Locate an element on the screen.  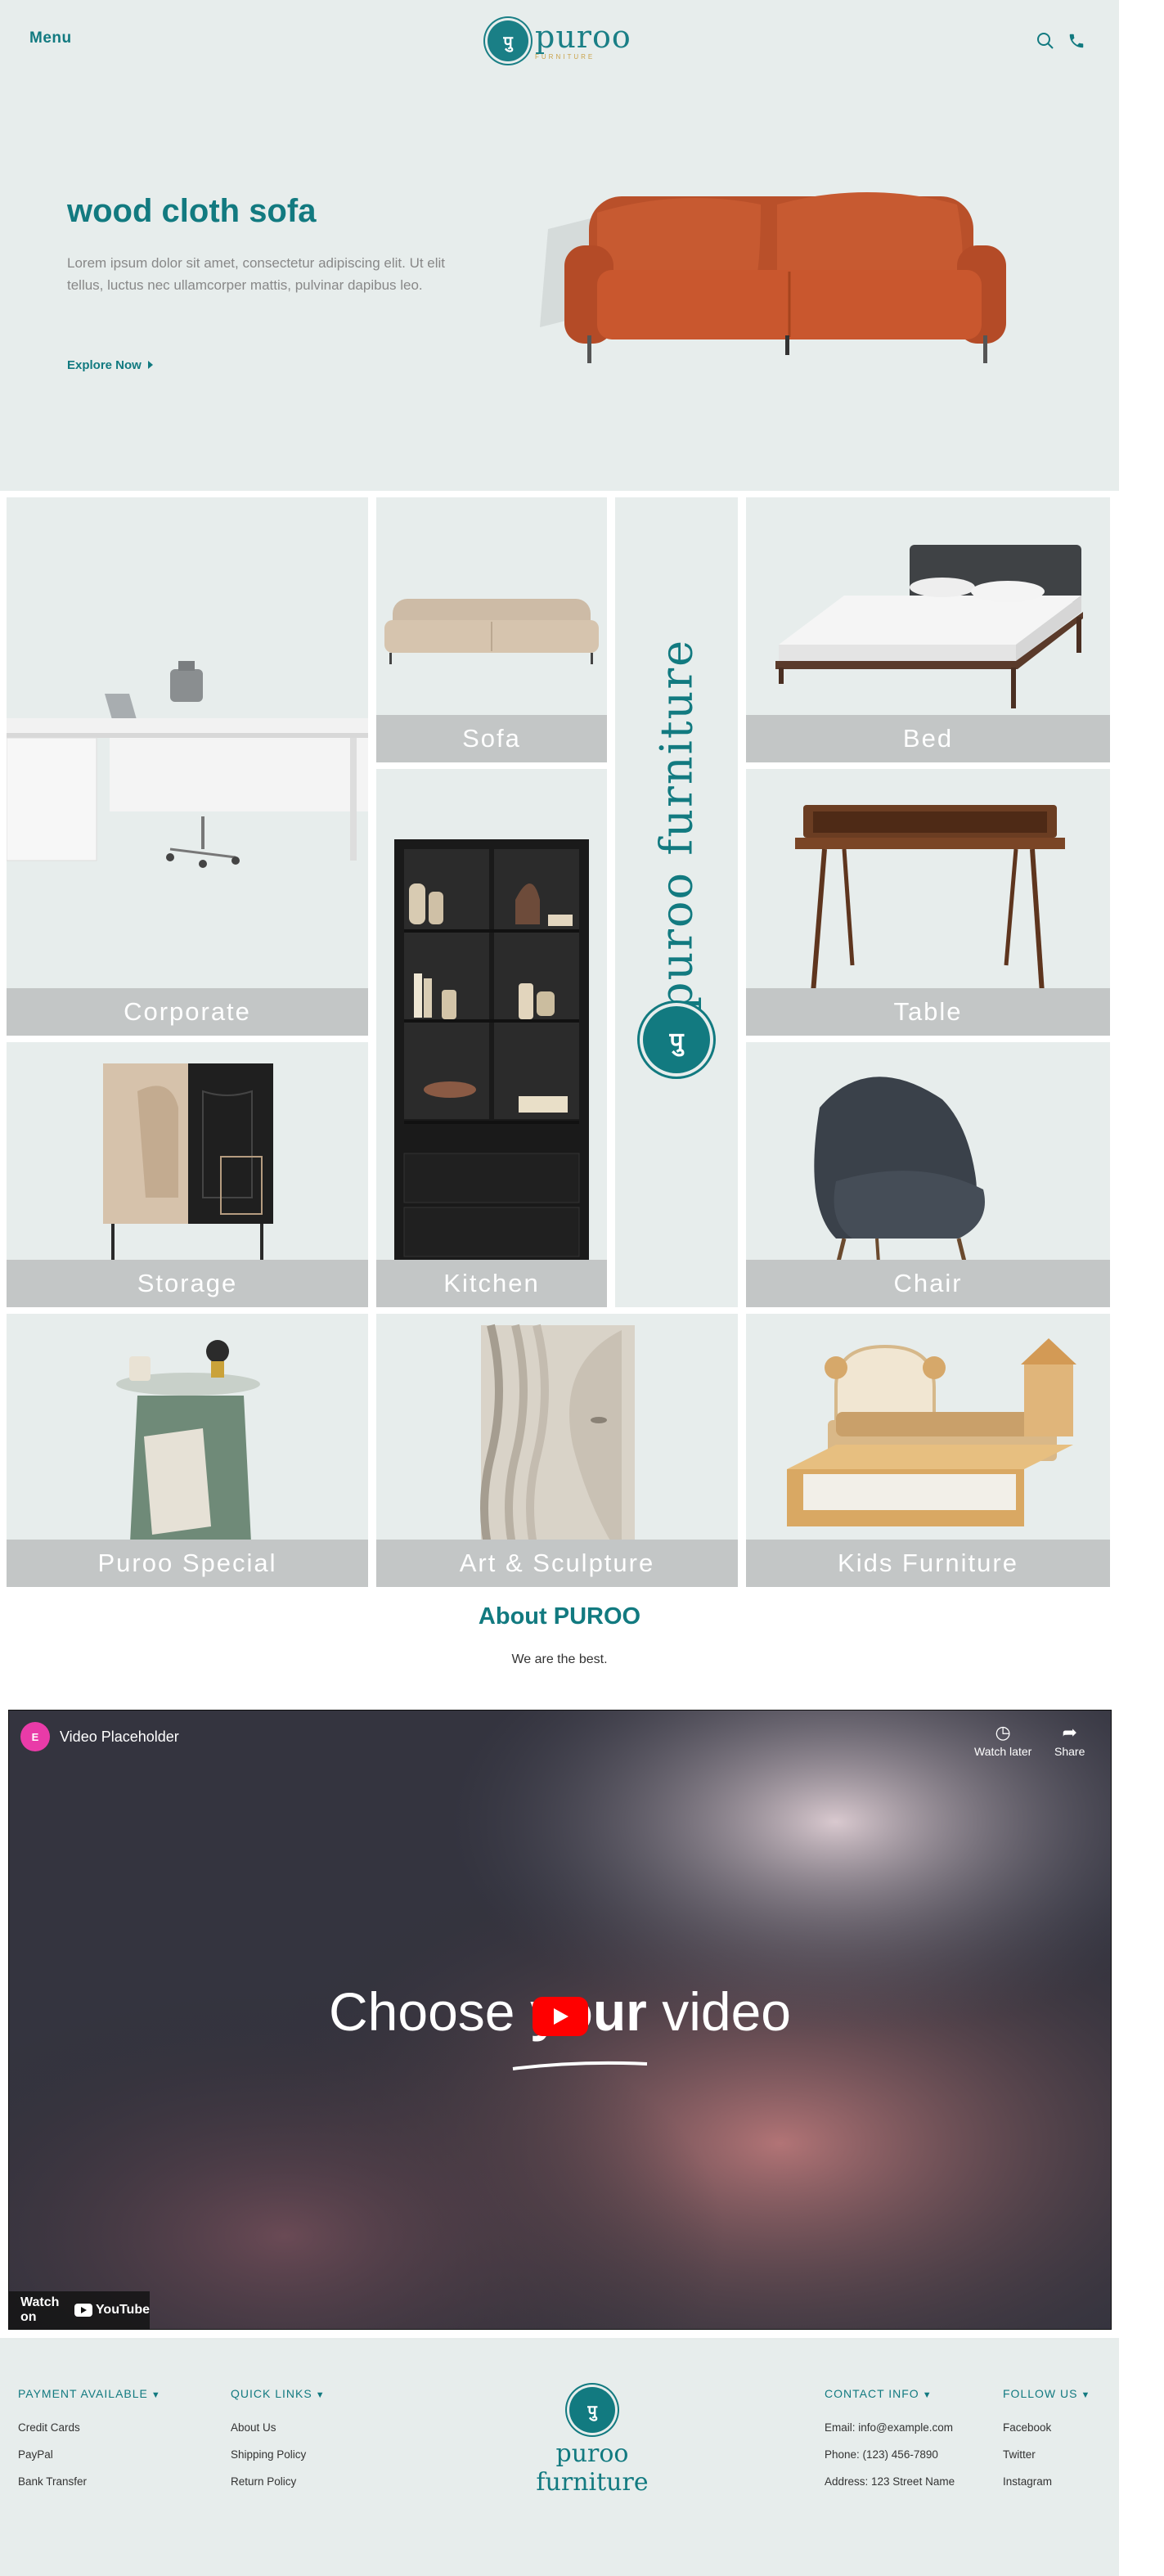
footer-quick-links-heading: QUICK LINKS ▼ is located at coordinates (279, 2393).